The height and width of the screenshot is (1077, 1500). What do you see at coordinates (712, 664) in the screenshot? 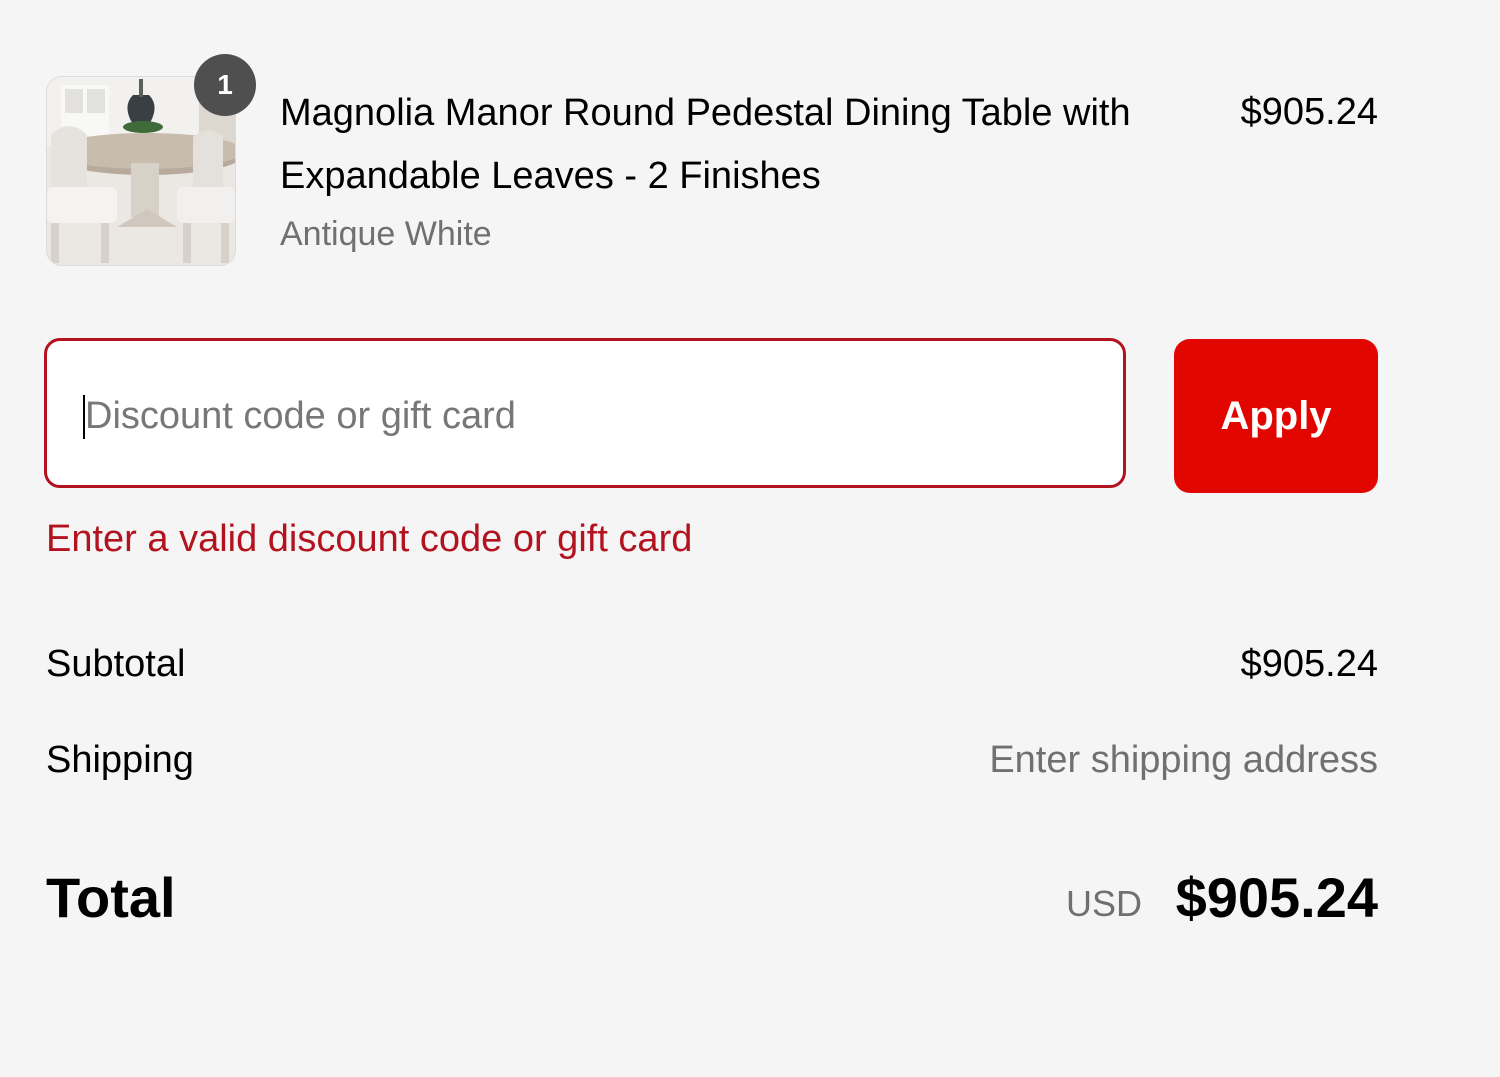
I see `subtotal-row: Subtotal $905.24` at bounding box center [712, 664].